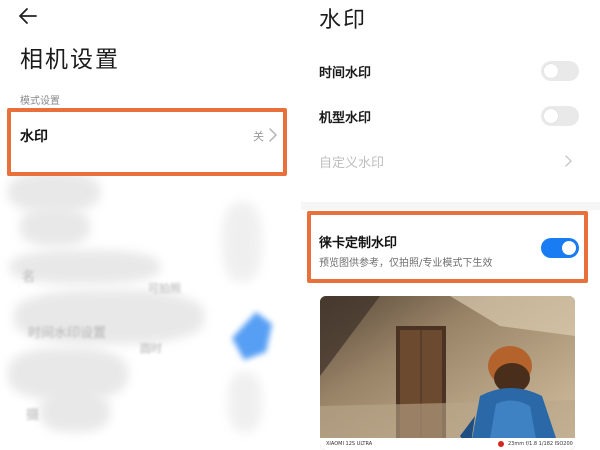 The width and height of the screenshot is (600, 450). I want to click on custom-watermark-label: 自定义水印, so click(352, 163).